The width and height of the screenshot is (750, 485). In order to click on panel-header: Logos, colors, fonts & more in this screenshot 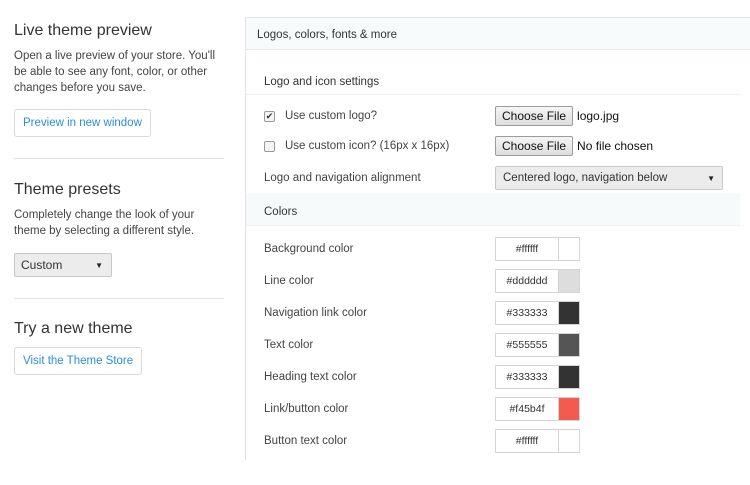, I will do `click(498, 33)`.